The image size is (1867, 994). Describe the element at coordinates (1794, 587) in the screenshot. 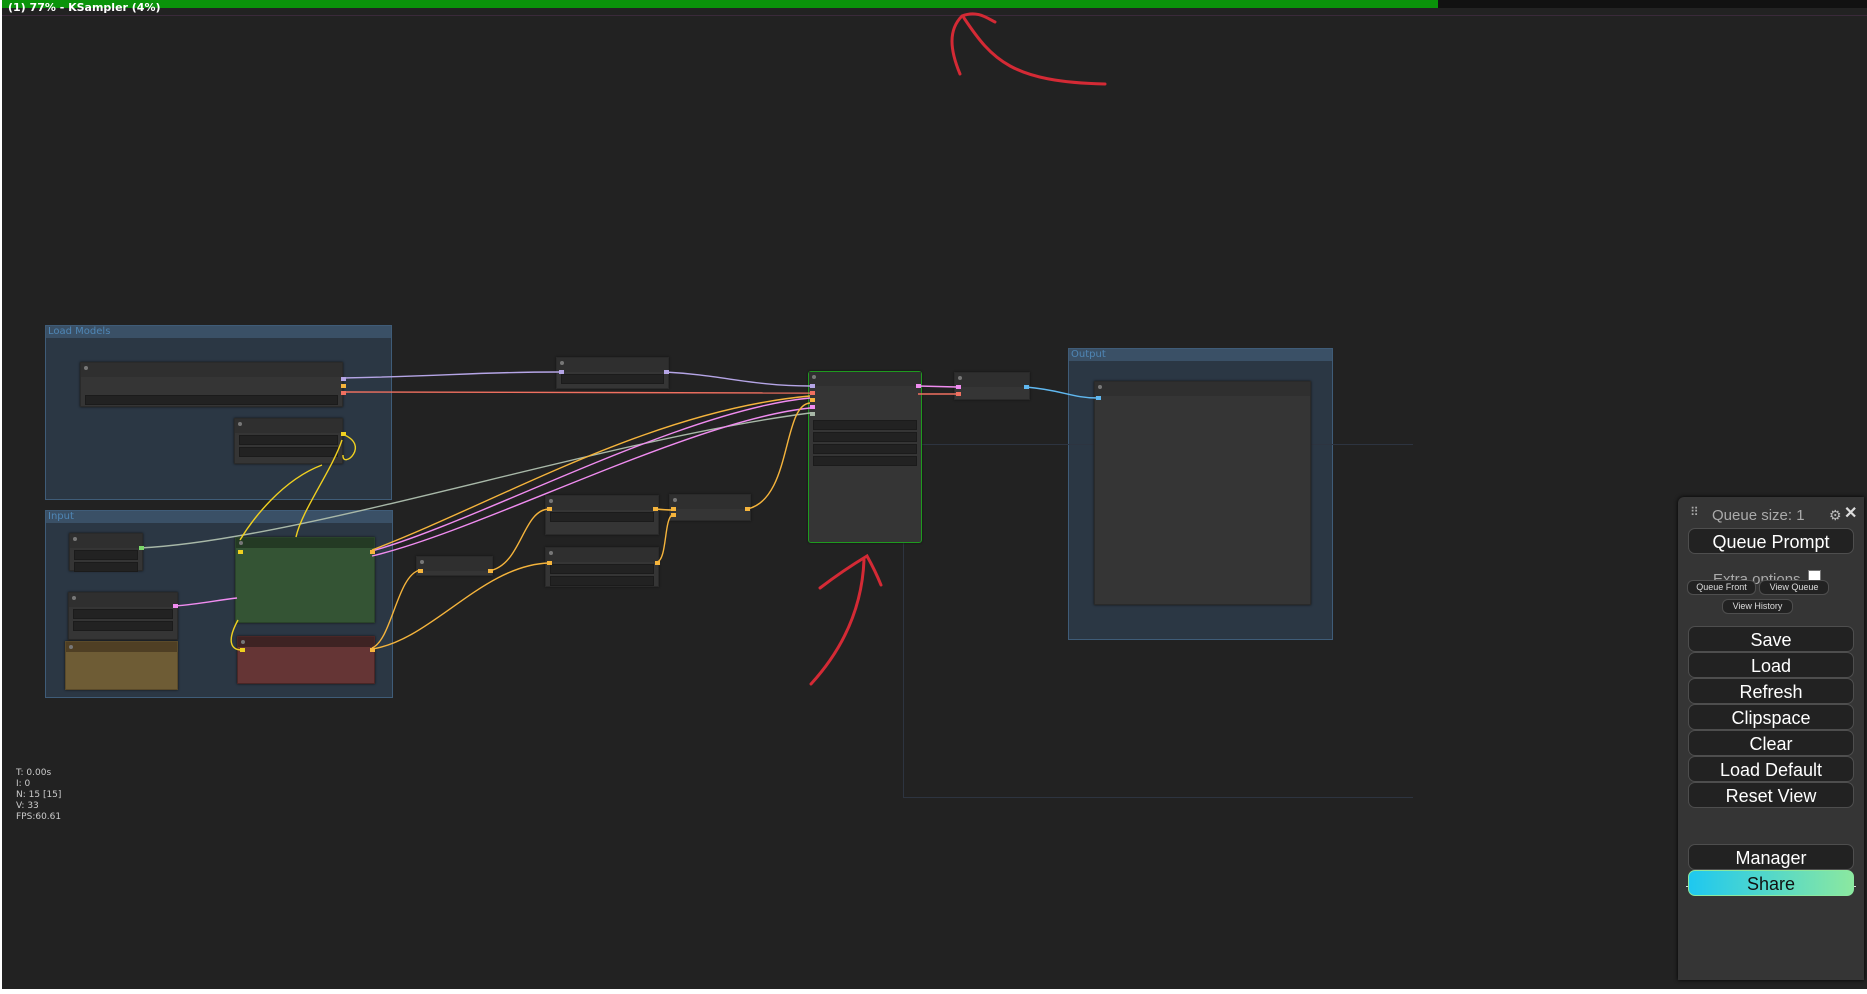

I see `view-queue-button: View Queue` at that location.